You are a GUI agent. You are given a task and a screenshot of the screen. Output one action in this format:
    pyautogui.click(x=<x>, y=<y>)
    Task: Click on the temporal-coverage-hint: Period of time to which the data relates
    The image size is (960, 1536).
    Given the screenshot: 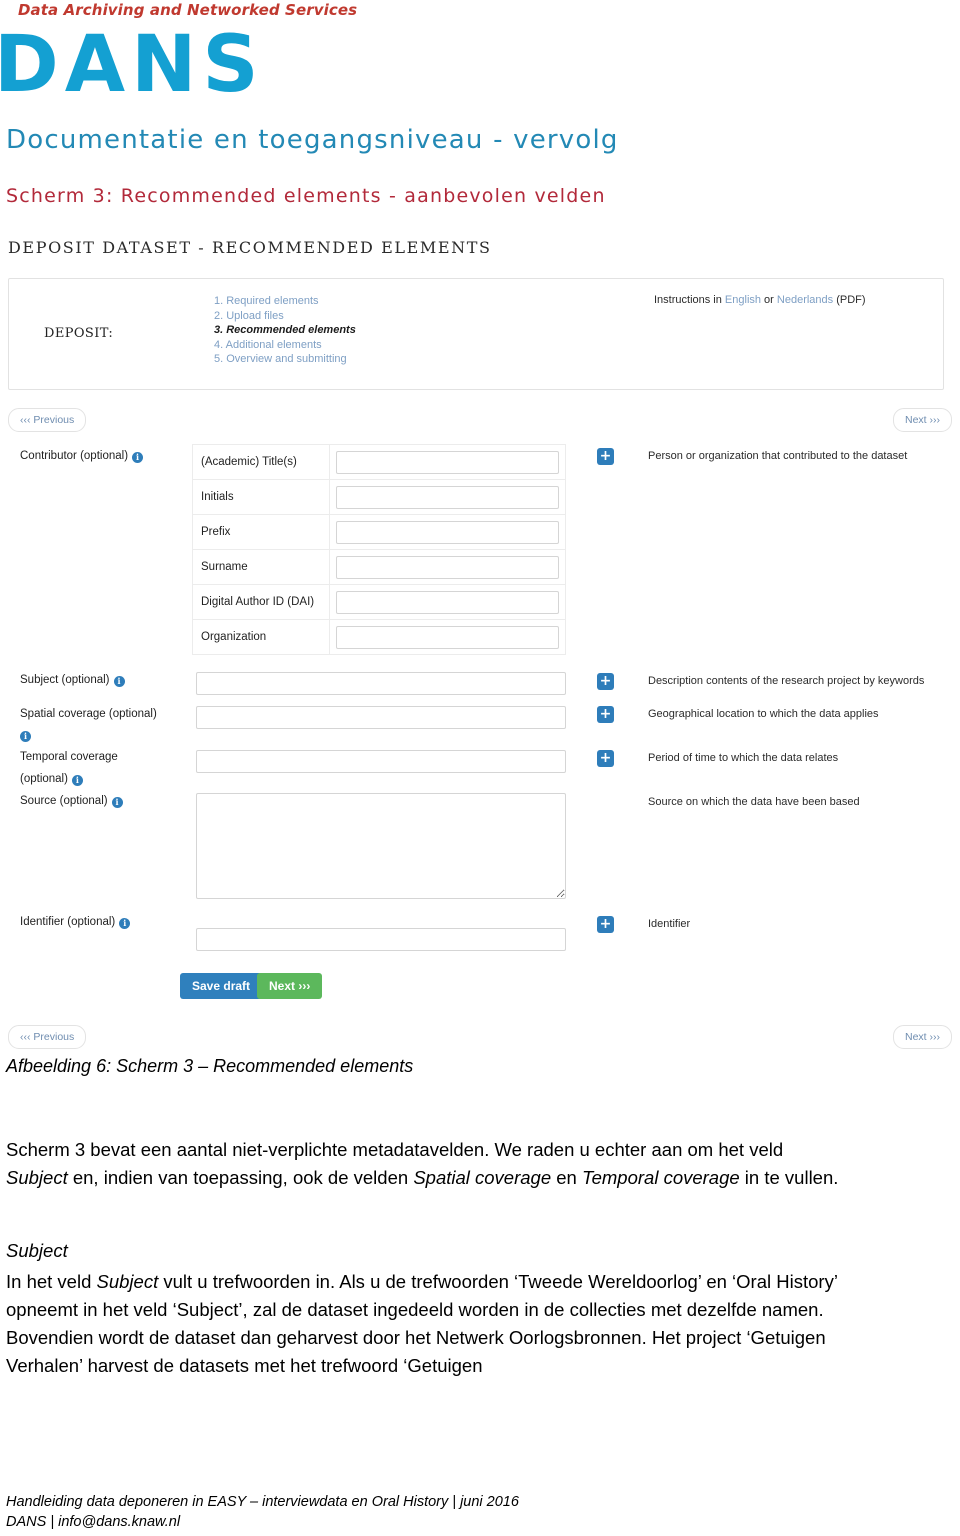 What is the action you would take?
    pyautogui.click(x=743, y=758)
    